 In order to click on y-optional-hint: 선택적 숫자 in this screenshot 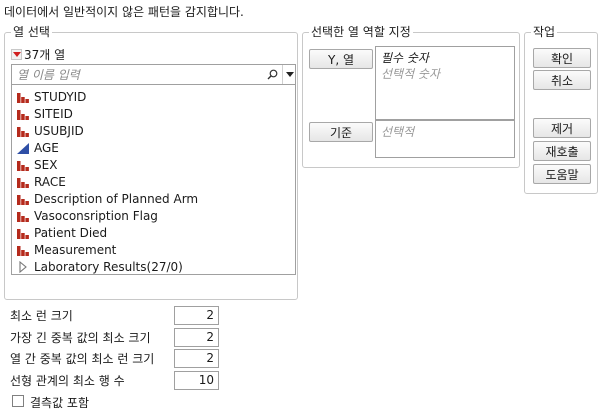, I will do `click(411, 74)`.